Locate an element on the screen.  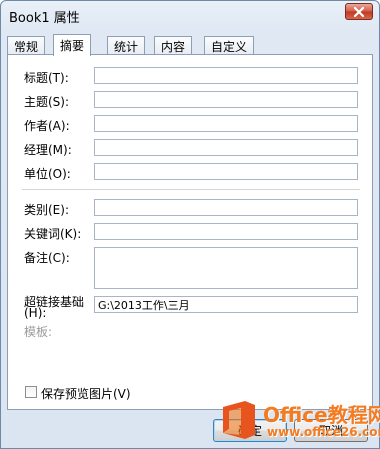
subject-label: 主题(S): is located at coordinates (47, 102).